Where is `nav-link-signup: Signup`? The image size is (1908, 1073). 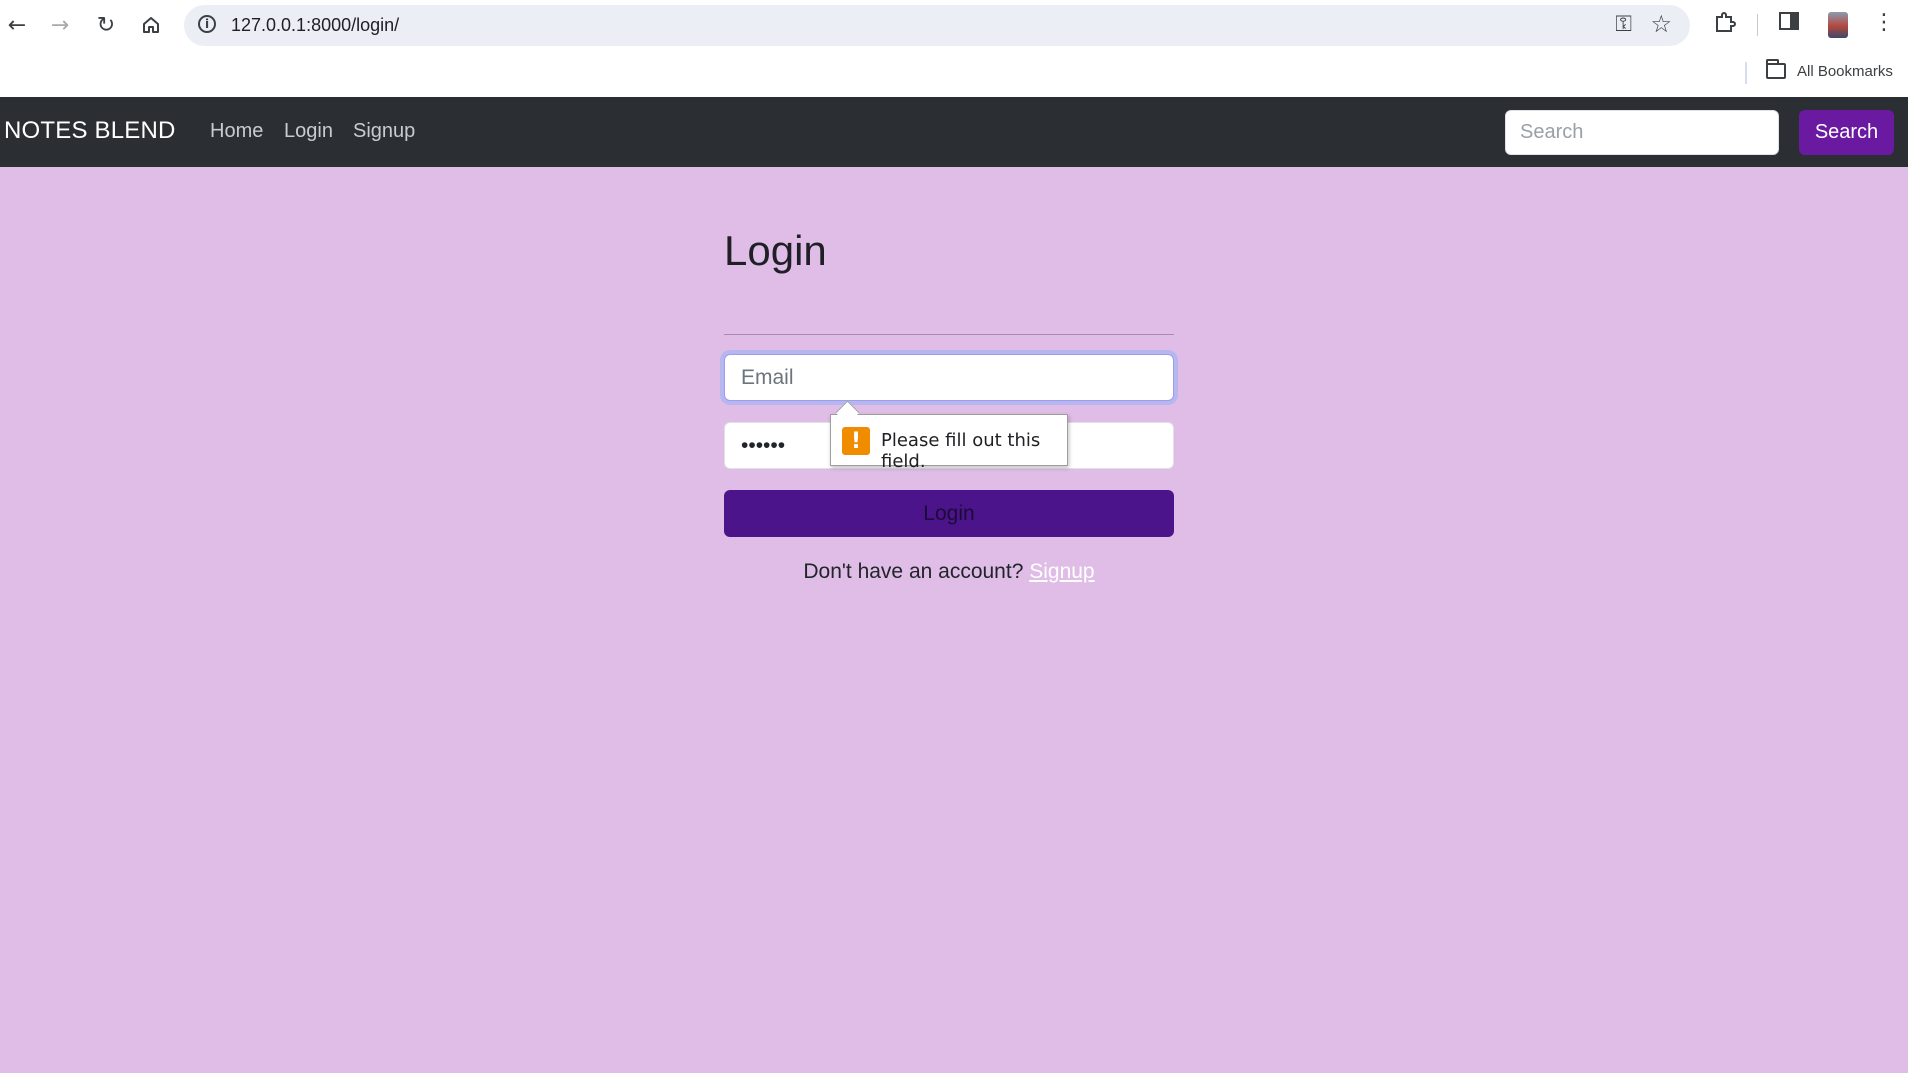 nav-link-signup: Signup is located at coordinates (384, 131).